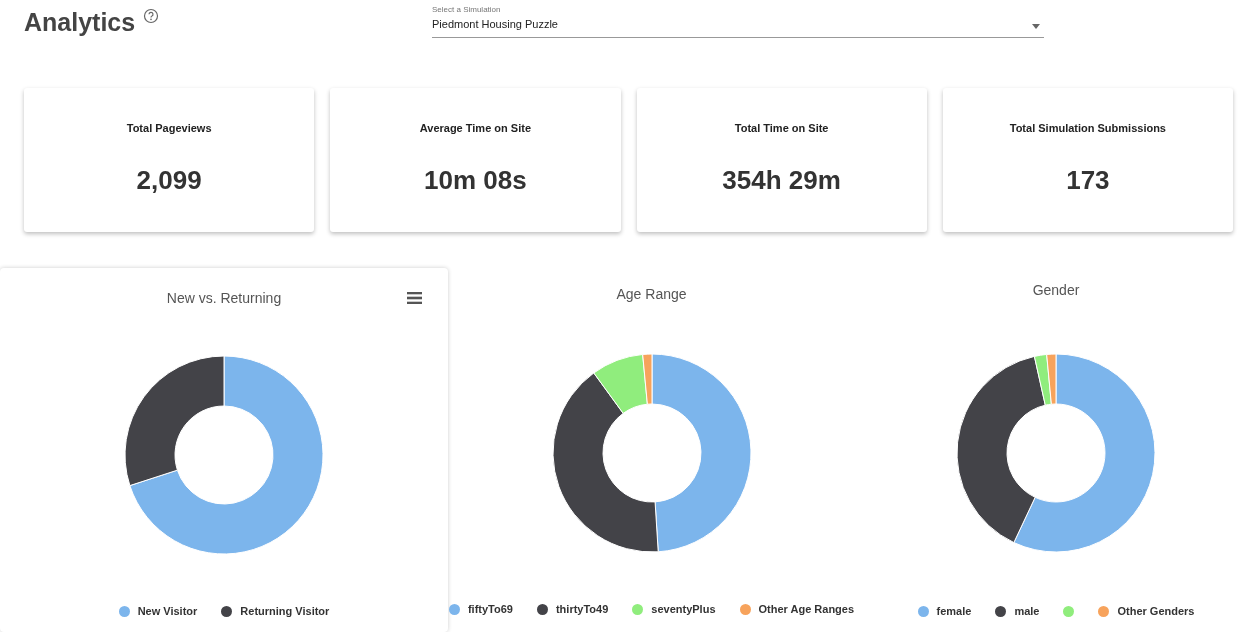 The image size is (1257, 632). Describe the element at coordinates (414, 298) in the screenshot. I see `menu-icon` at that location.